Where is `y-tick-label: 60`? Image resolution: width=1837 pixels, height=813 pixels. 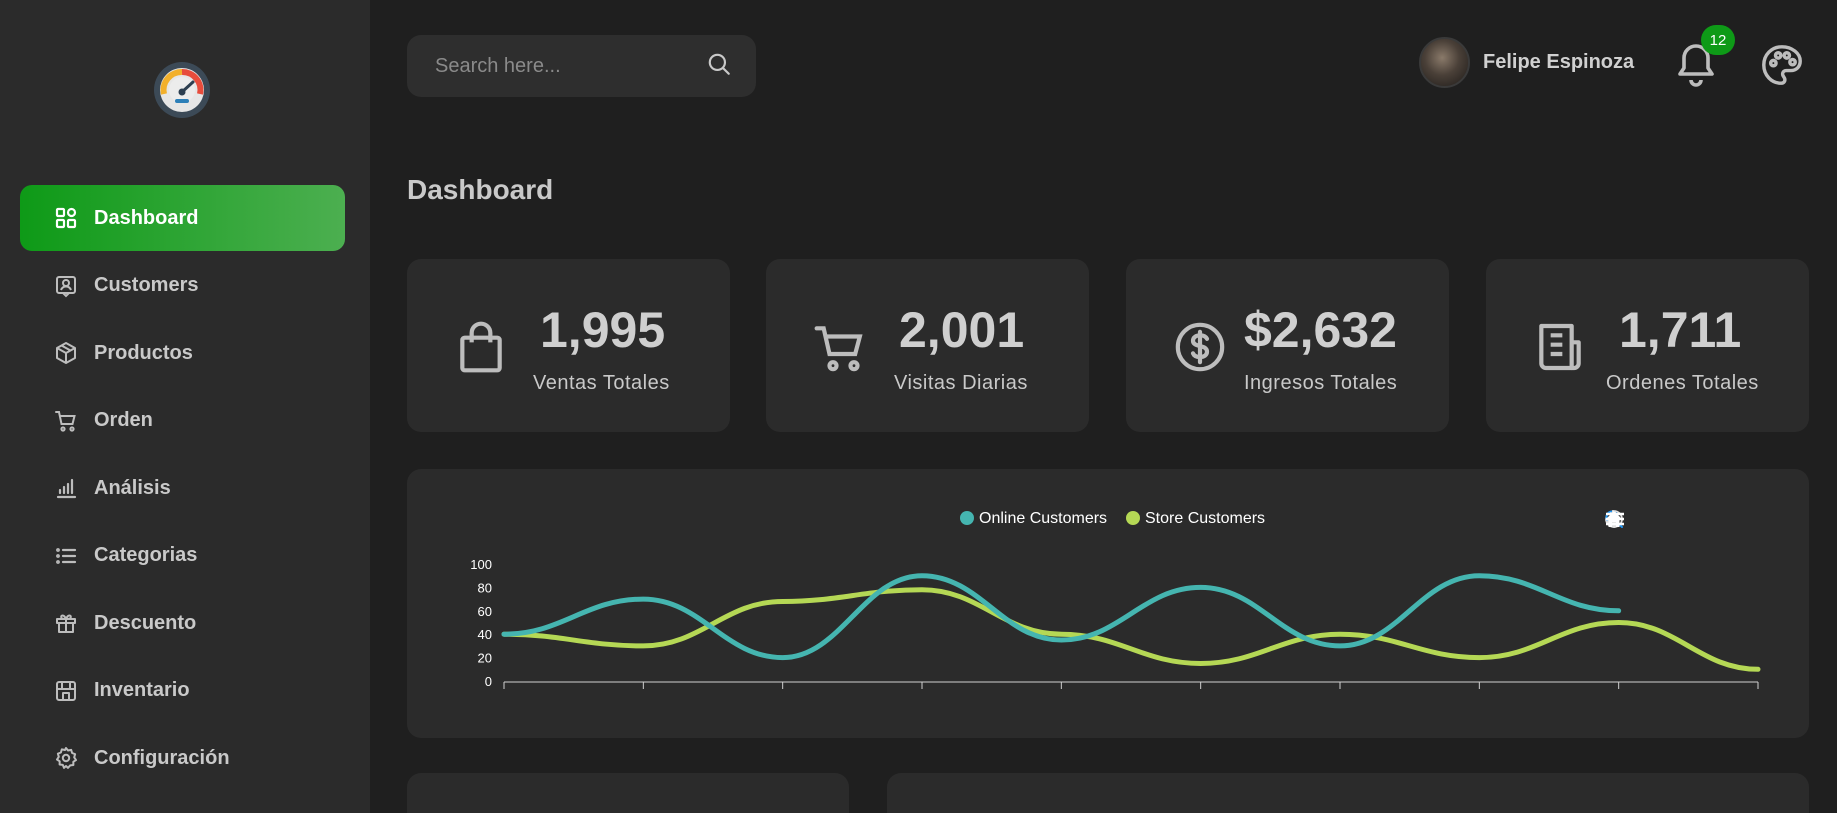 y-tick-label: 60 is located at coordinates (485, 611).